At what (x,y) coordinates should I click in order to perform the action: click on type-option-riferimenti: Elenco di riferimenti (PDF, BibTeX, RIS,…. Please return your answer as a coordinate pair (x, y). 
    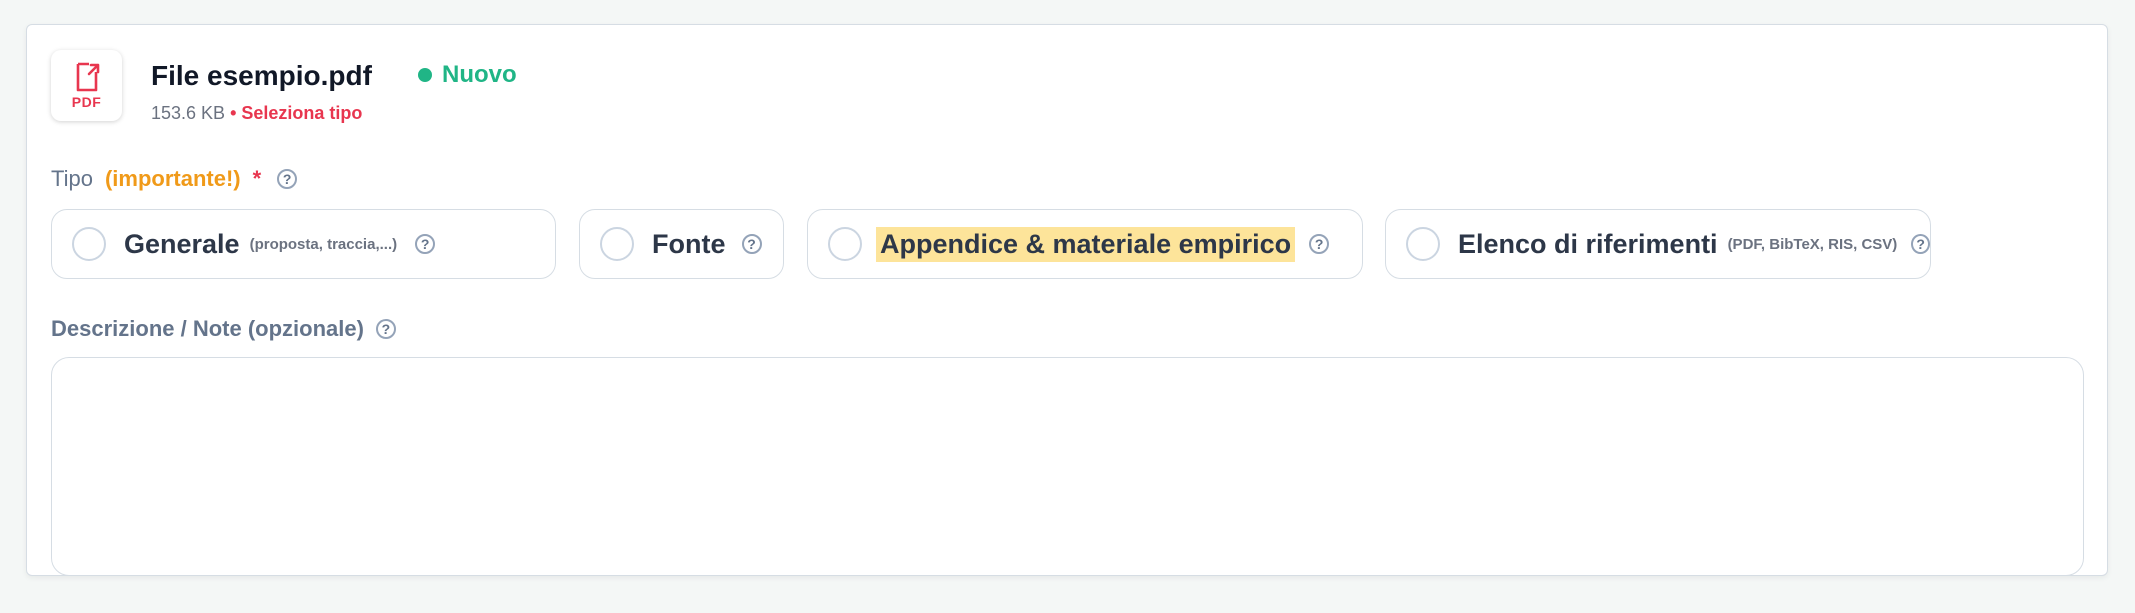
    Looking at the image, I should click on (1658, 244).